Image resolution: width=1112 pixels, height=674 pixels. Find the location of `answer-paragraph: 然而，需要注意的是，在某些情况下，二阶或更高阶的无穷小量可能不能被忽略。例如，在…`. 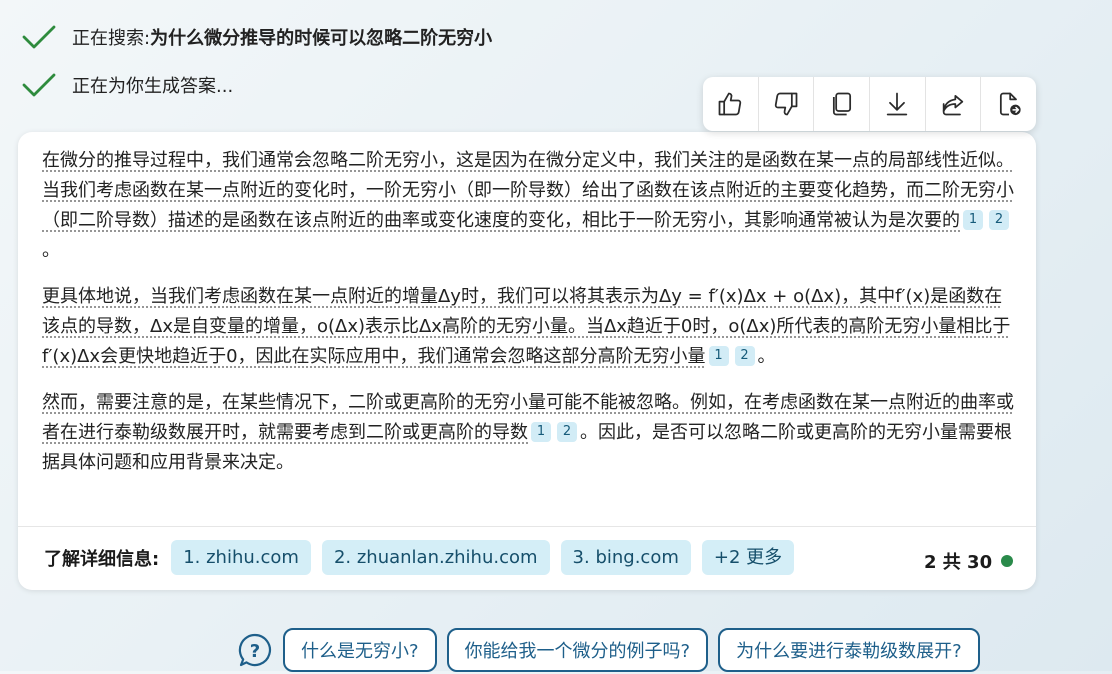

answer-paragraph: 然而，需要注意的是，在某些情况下，二阶或更高阶的无穷小量可能不能被忽略。例如，在… is located at coordinates (529, 433).